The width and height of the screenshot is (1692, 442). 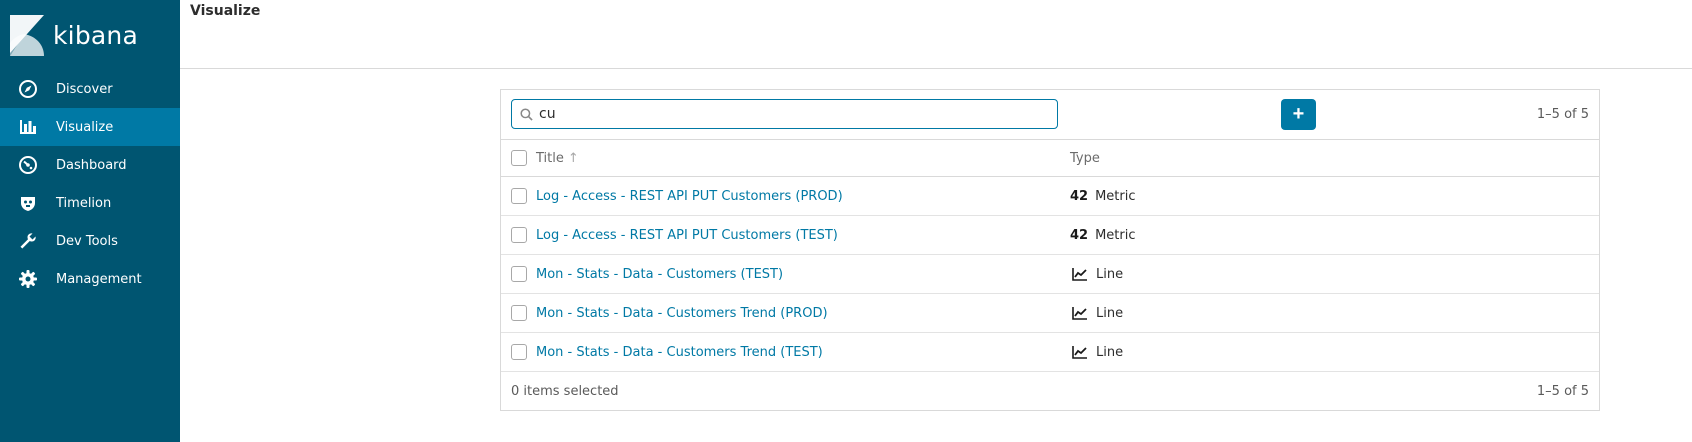 I want to click on visualization-title-link: Mon - Stats - Data - Customers (TEST), so click(x=659, y=274).